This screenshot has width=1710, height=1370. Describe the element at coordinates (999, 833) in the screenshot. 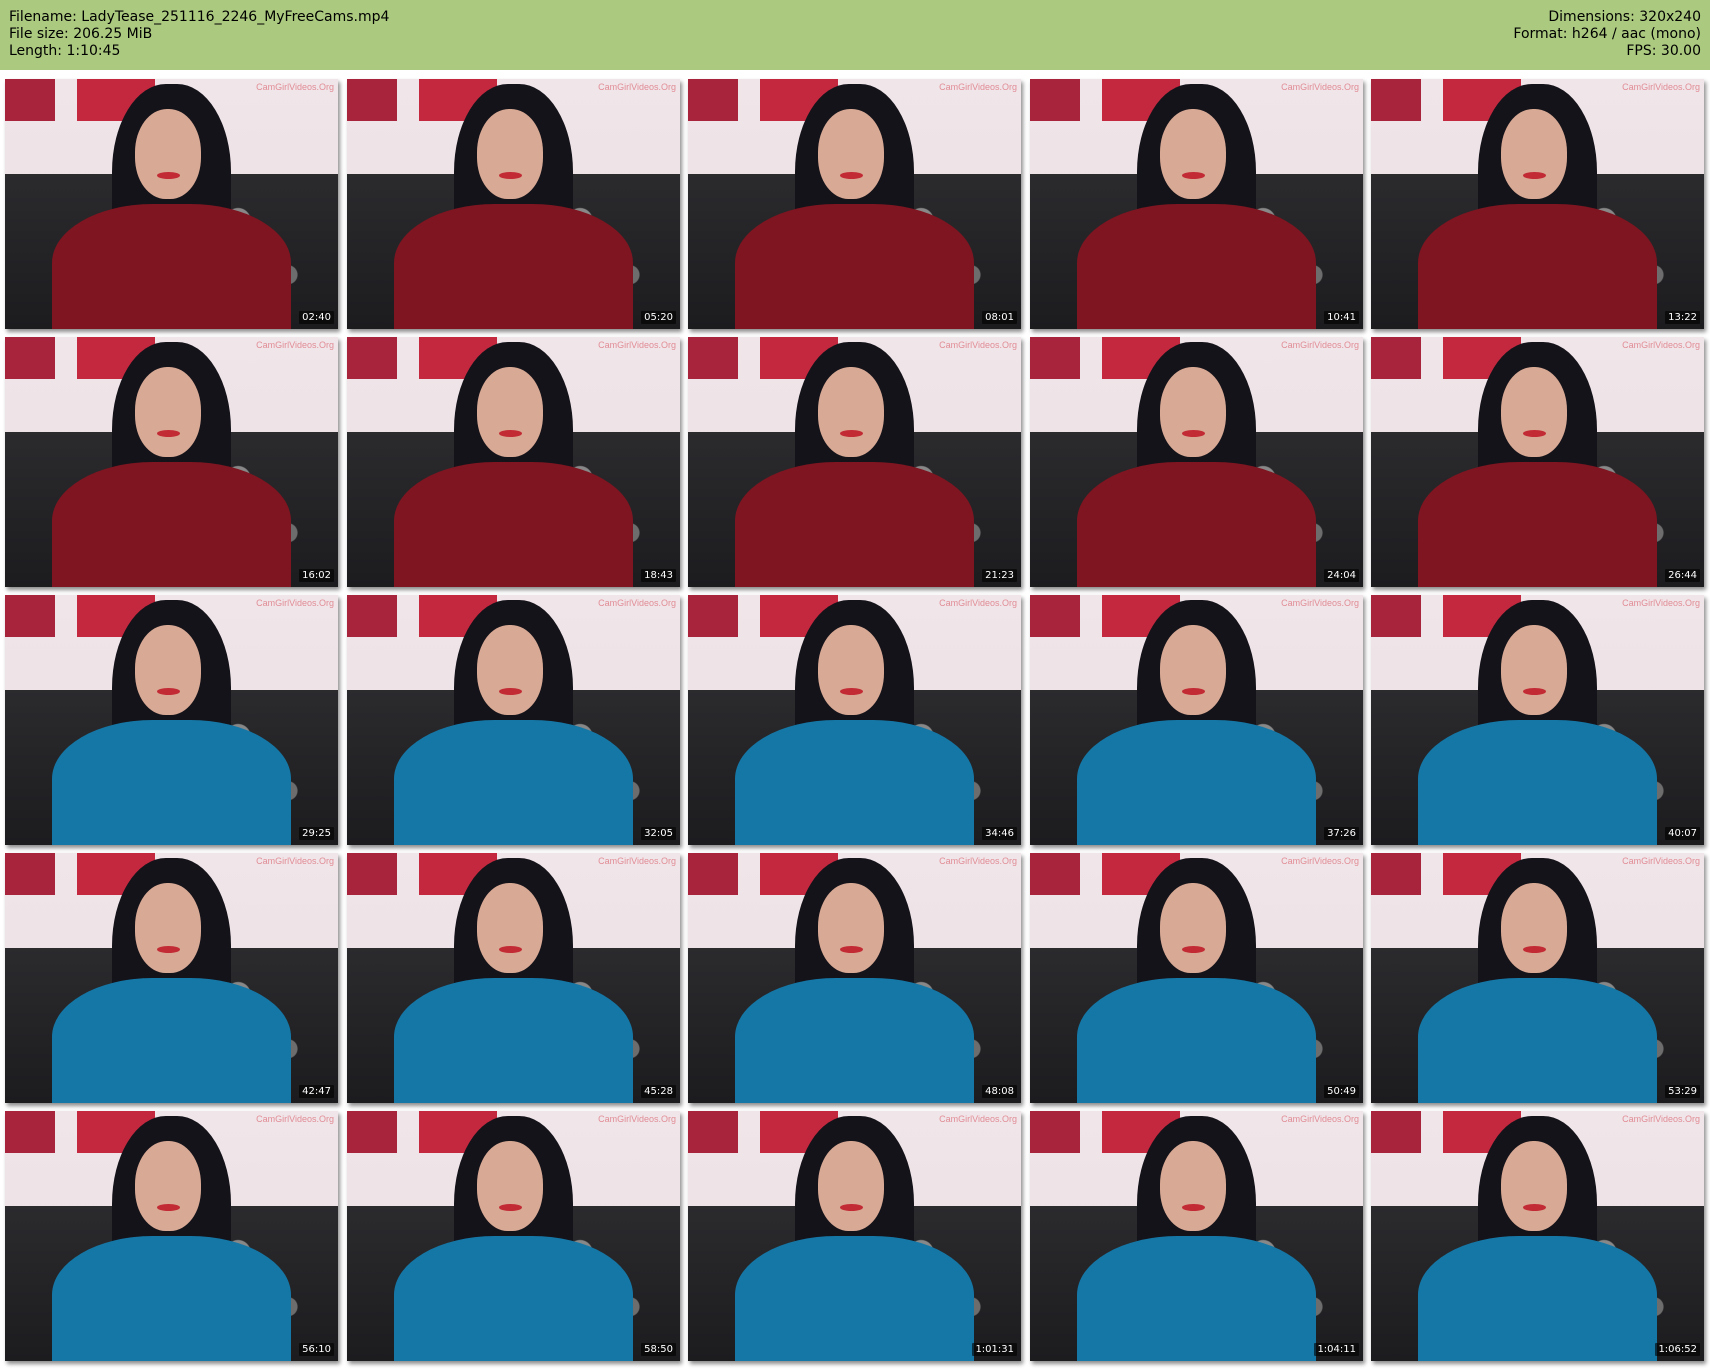

I see `thumbnail-timestamp: 34:46` at that location.